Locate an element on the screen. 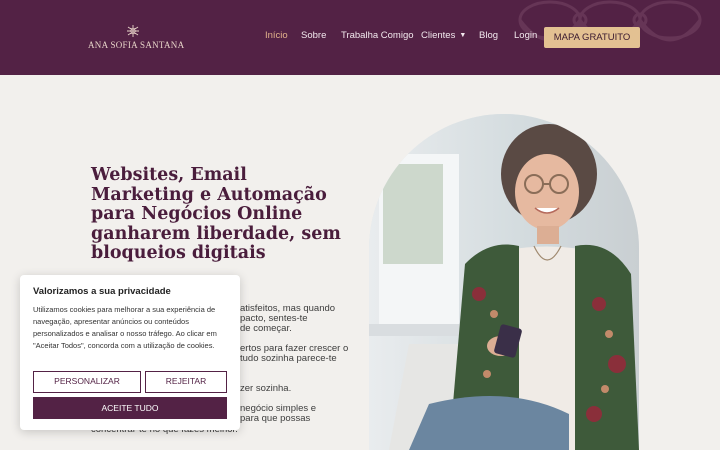 Image resolution: width=720 pixels, height=450 pixels. nav-clientes: Clientes ▼ is located at coordinates (443, 38).